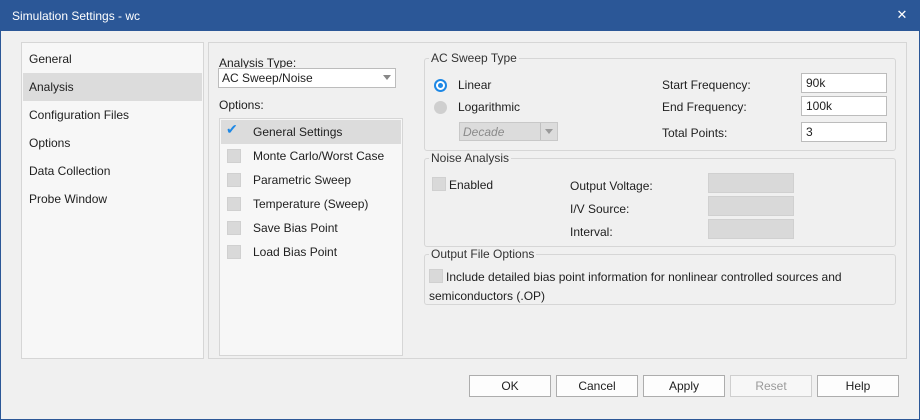 This screenshot has width=920, height=420. What do you see at coordinates (298, 132) in the screenshot?
I see `option-label: General Settings` at bounding box center [298, 132].